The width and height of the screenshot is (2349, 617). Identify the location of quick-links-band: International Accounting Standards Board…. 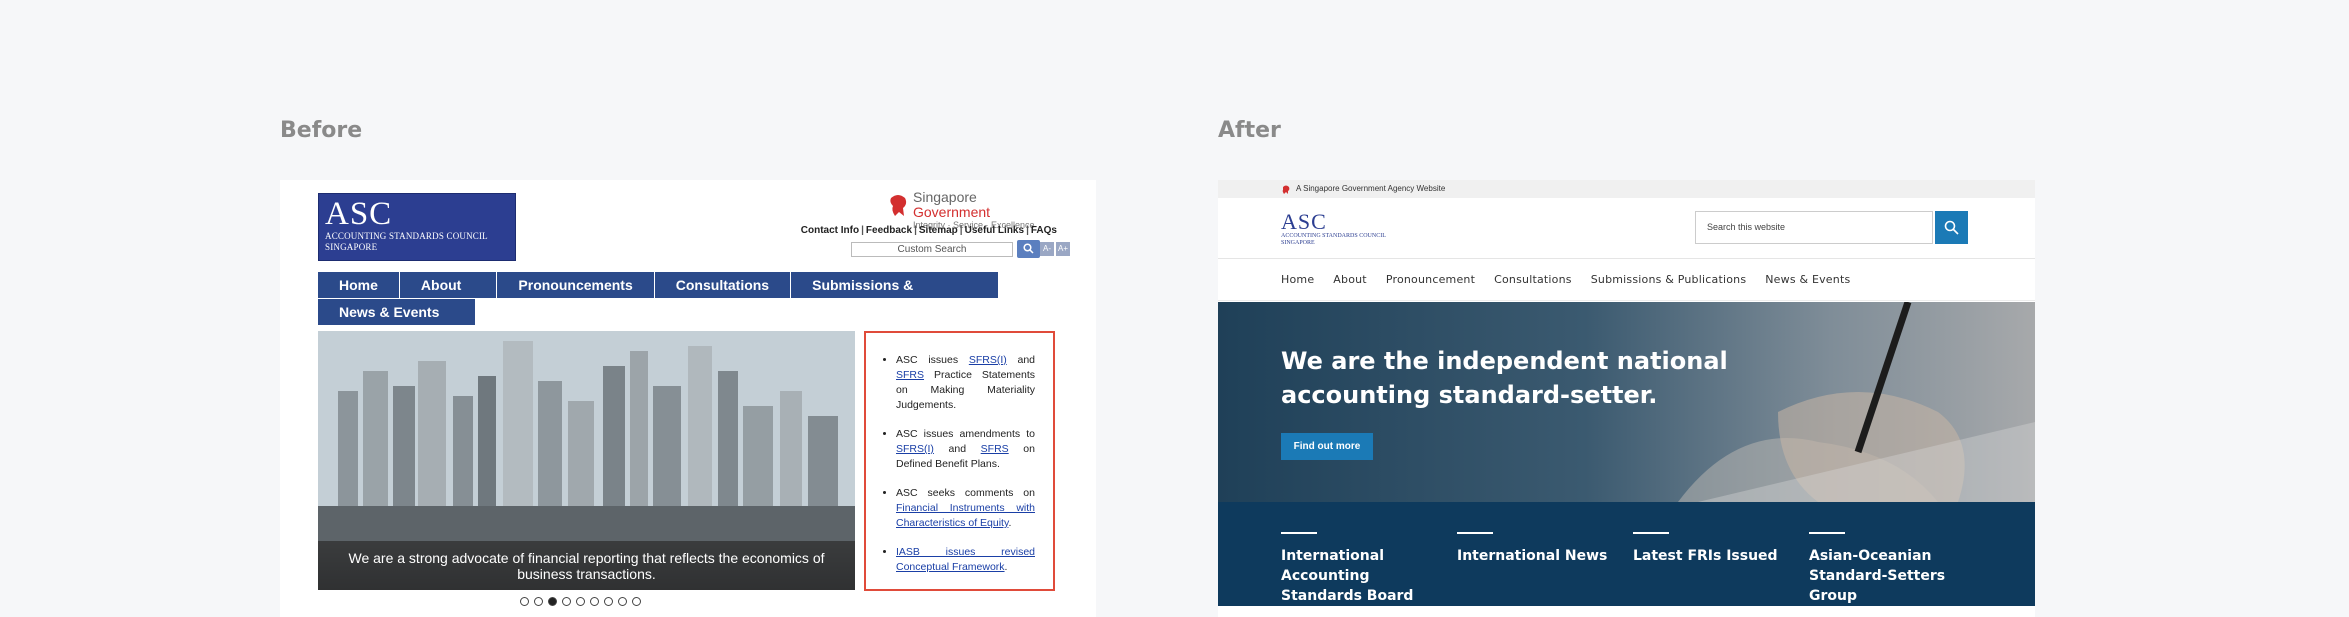
(1626, 554).